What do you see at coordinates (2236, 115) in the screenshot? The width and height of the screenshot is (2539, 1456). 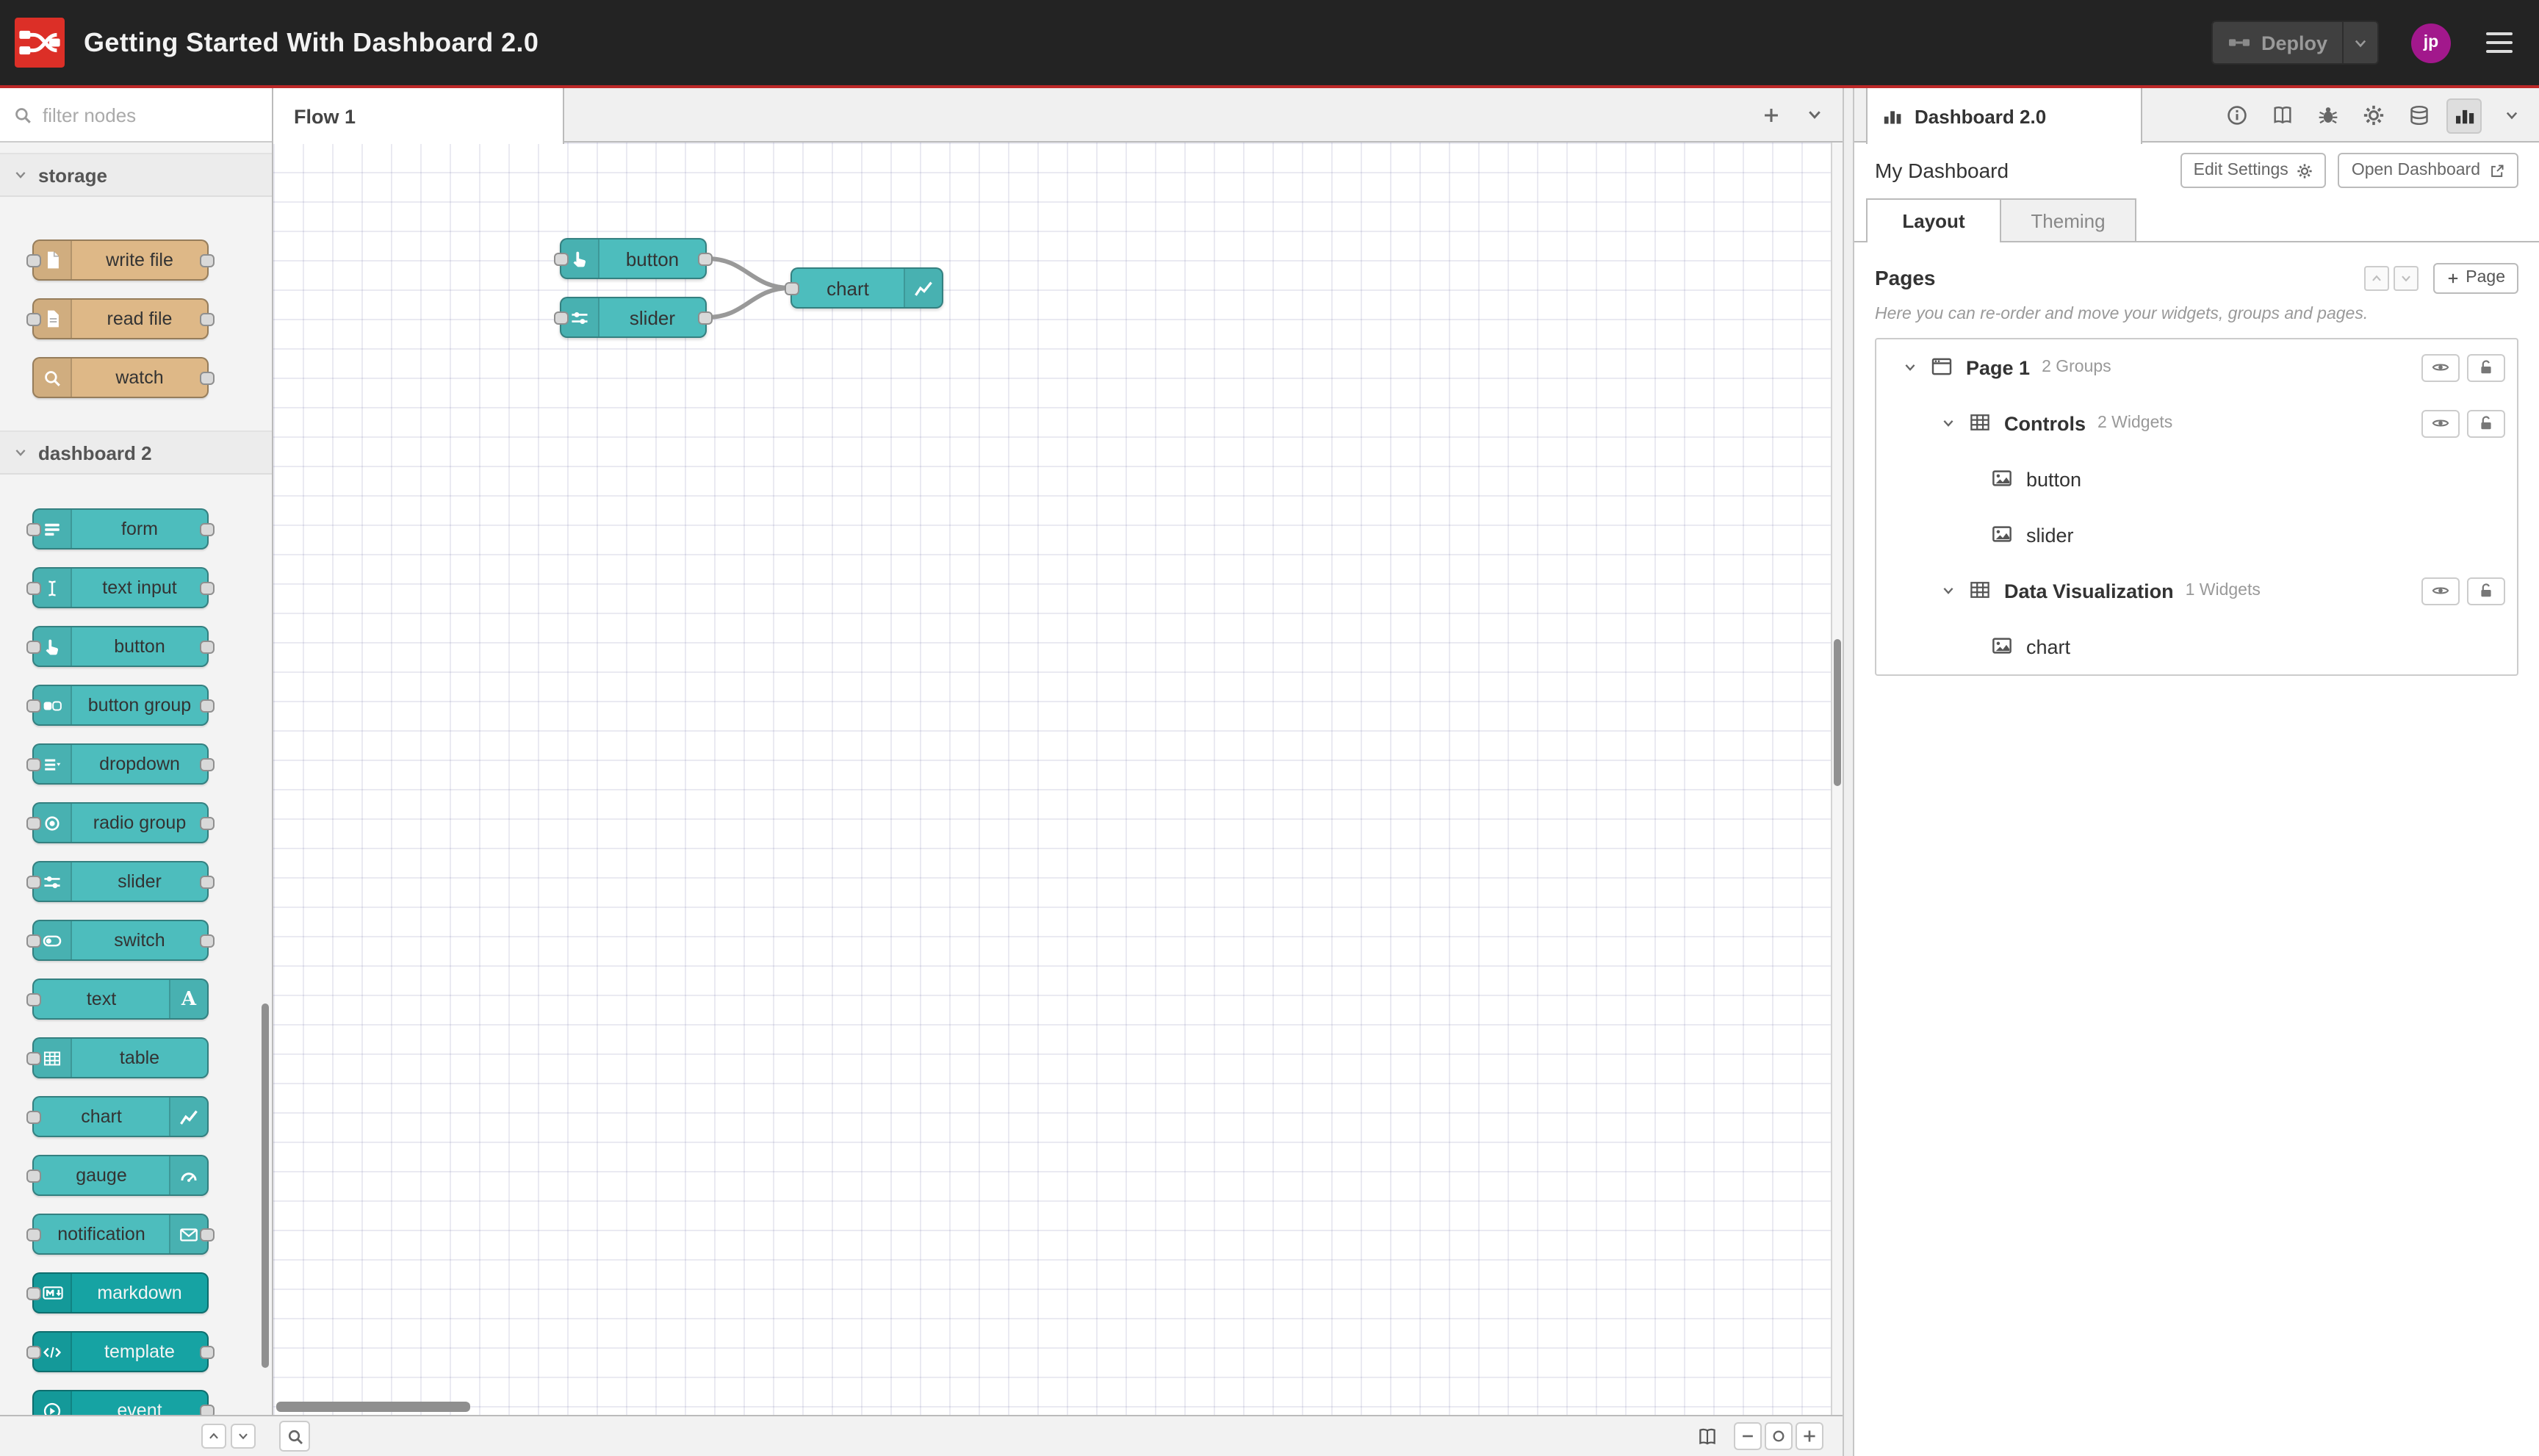 I see `info-tab-button` at bounding box center [2236, 115].